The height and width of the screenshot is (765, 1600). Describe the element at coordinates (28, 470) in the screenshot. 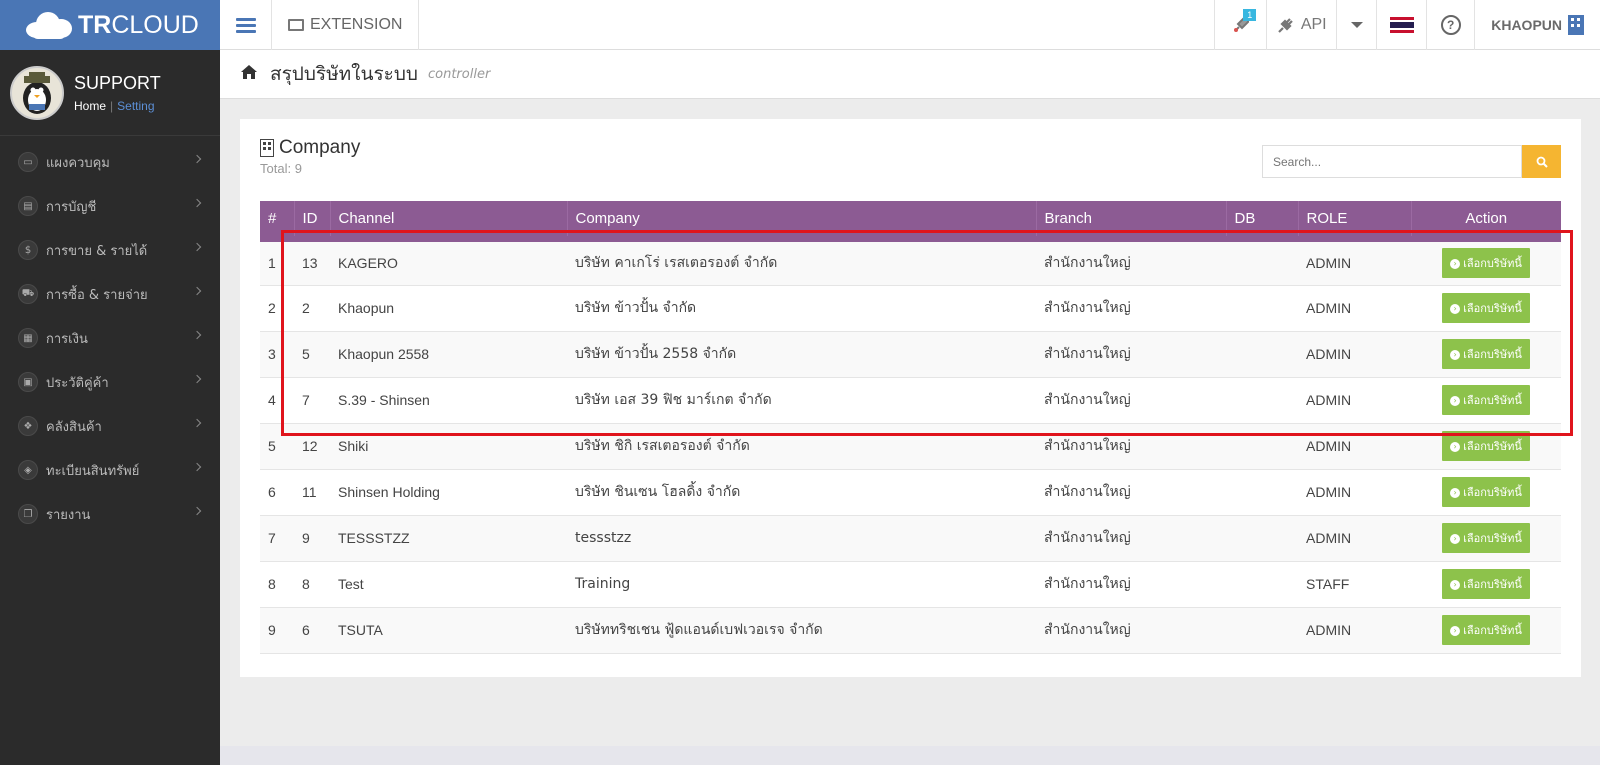

I see `diamond-icon: ◈` at that location.